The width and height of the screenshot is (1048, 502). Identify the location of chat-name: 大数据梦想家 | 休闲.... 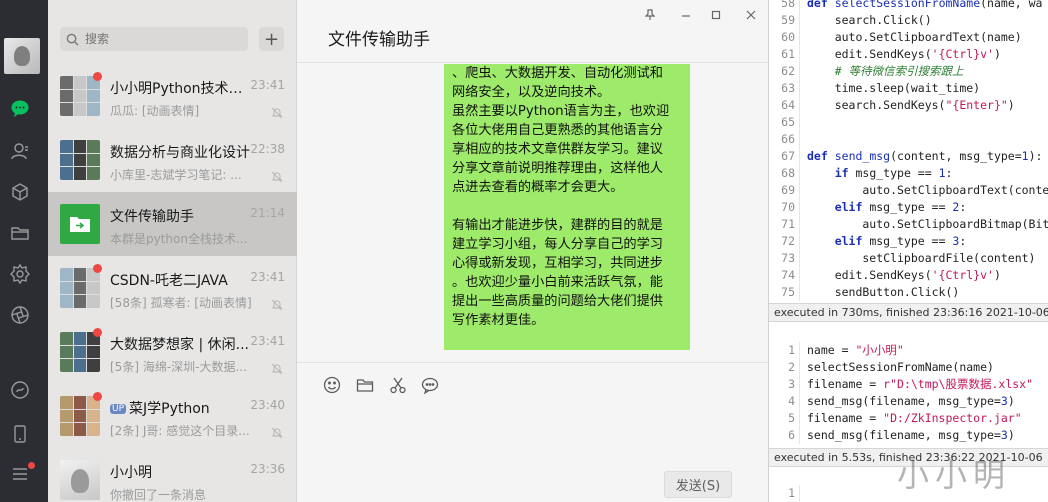
(180, 344).